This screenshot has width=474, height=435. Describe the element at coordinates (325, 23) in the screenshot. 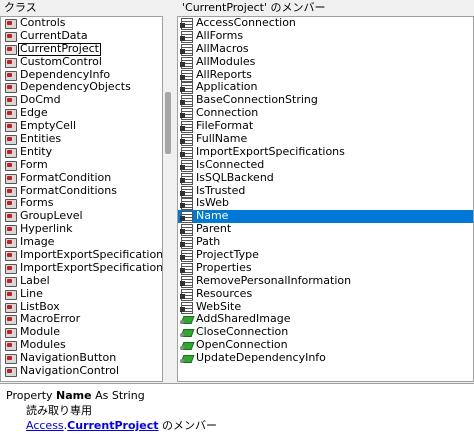

I see `member-item: AccessConnection` at that location.